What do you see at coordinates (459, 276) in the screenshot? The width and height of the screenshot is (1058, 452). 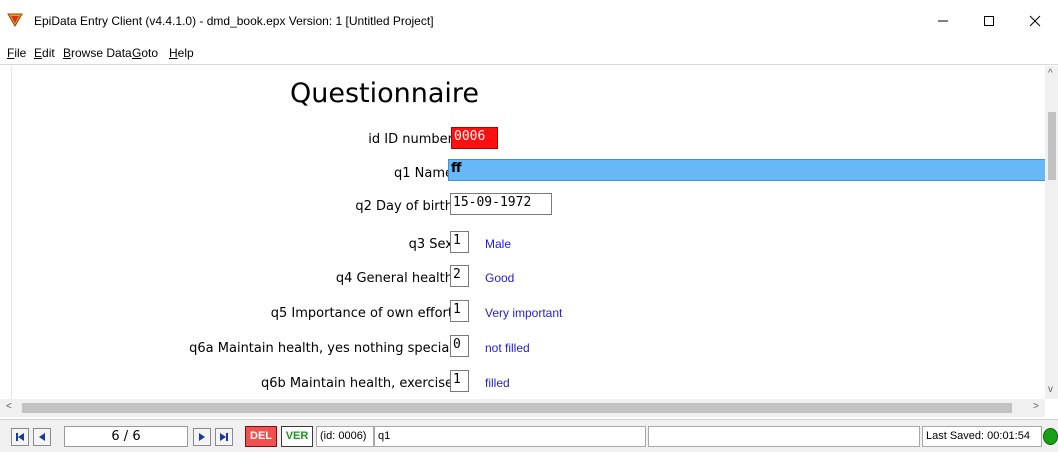 I see `general-health-field: 2` at bounding box center [459, 276].